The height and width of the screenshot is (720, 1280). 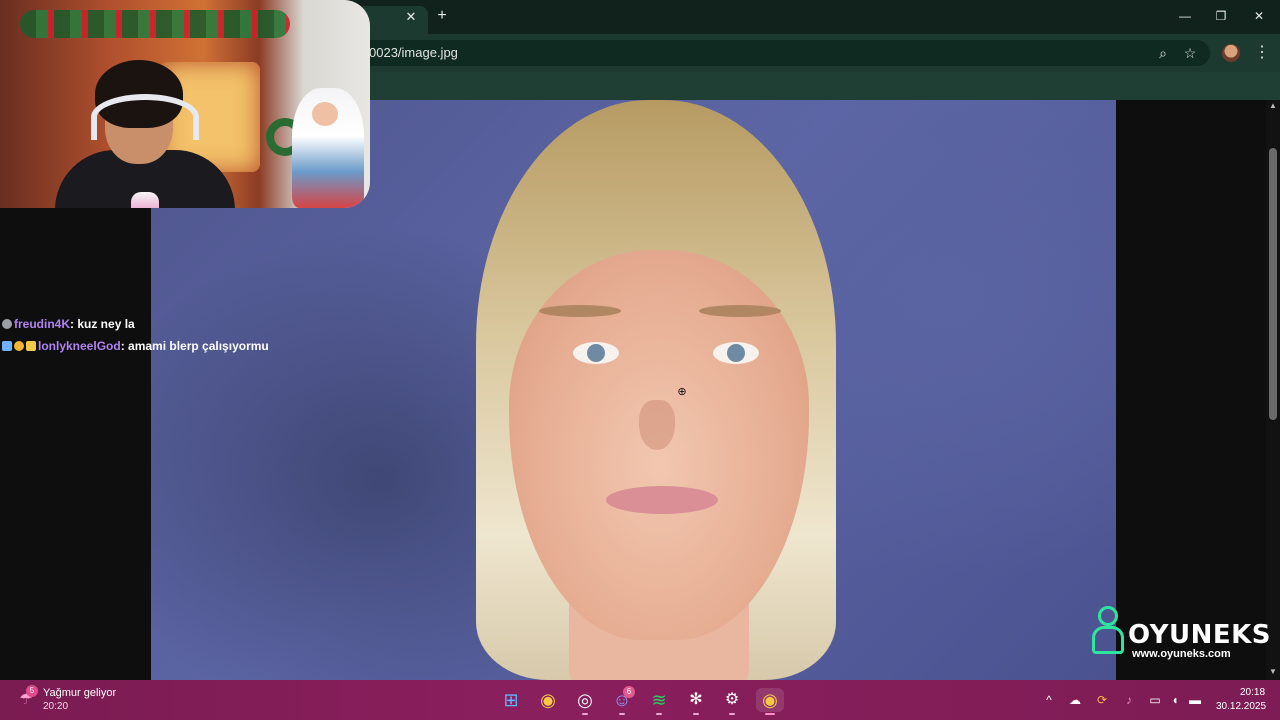 I want to click on oyuneks-logo-text: OYUNEKS, so click(x=1200, y=635).